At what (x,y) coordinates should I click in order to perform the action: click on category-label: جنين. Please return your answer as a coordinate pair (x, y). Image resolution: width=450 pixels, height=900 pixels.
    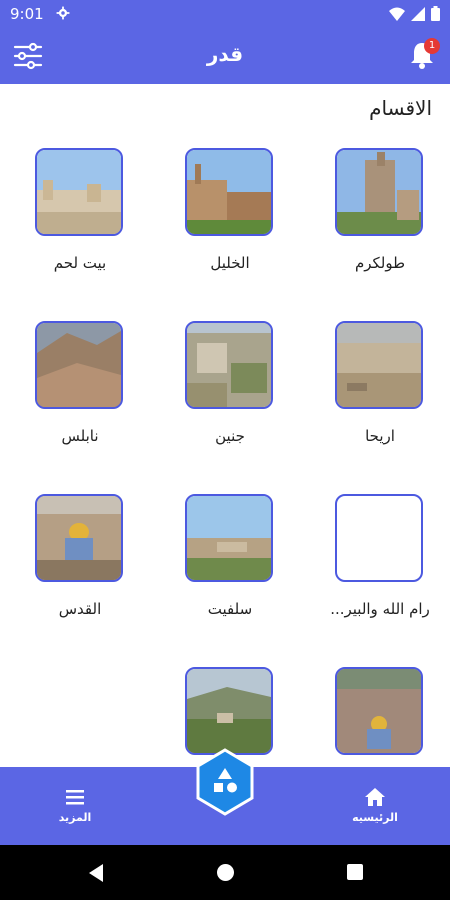
    Looking at the image, I should click on (230, 436).